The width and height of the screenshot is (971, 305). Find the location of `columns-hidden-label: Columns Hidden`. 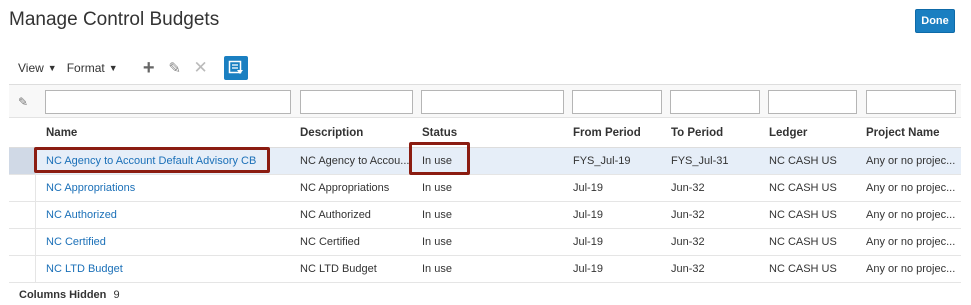

columns-hidden-label: Columns Hidden is located at coordinates (63, 295).